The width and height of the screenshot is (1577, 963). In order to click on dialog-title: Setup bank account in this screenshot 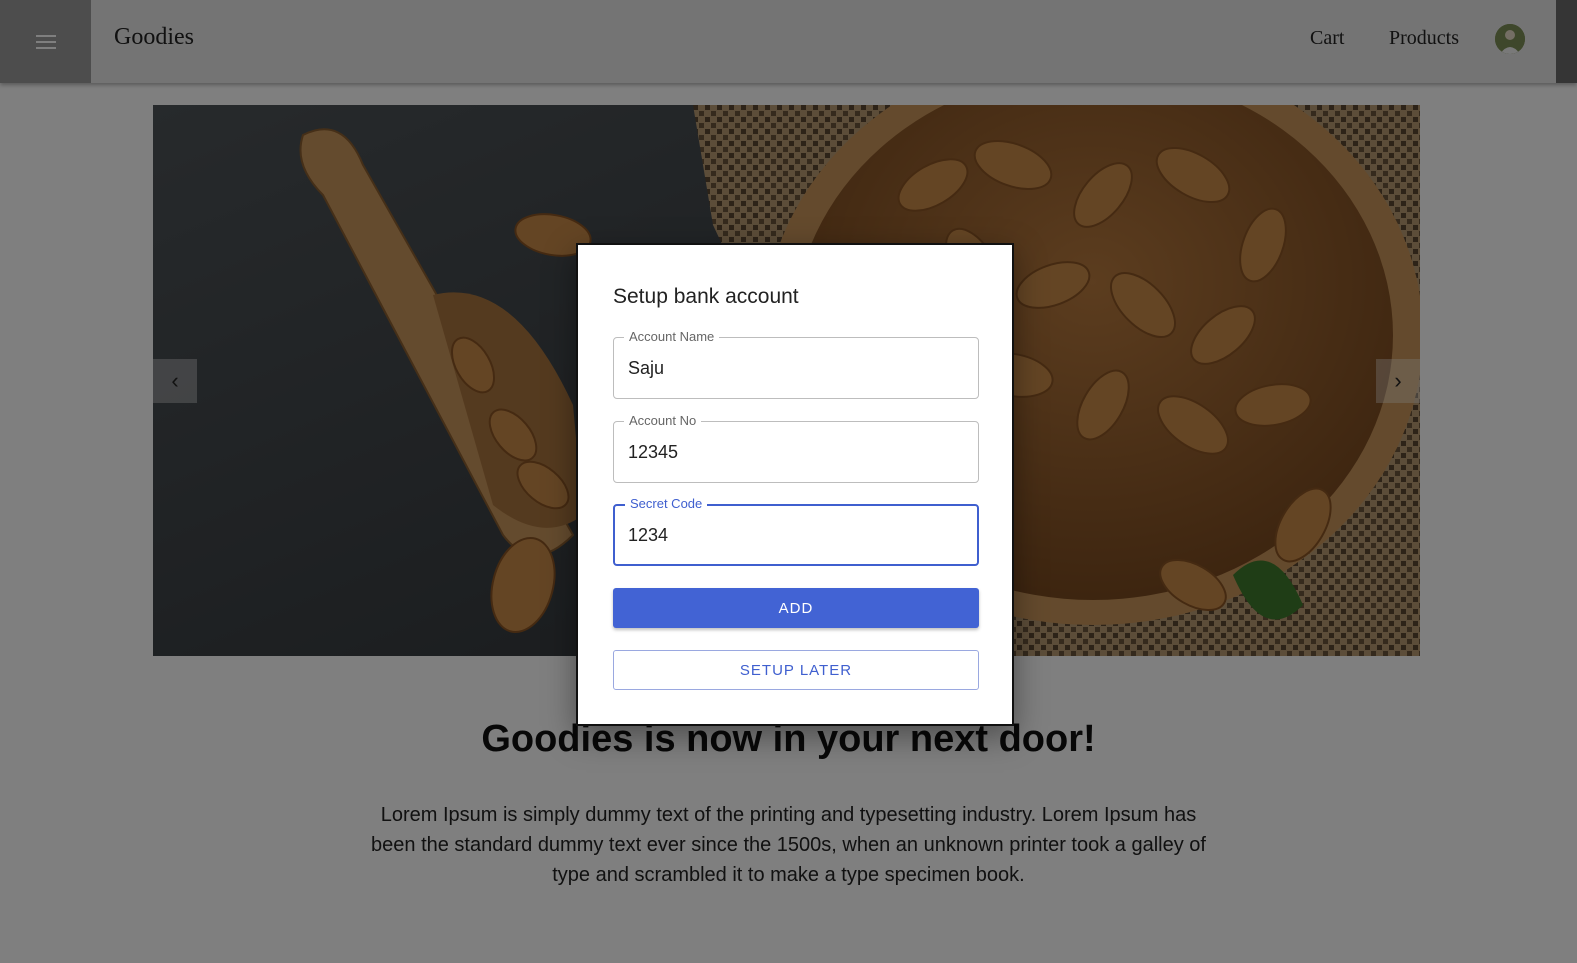, I will do `click(706, 296)`.